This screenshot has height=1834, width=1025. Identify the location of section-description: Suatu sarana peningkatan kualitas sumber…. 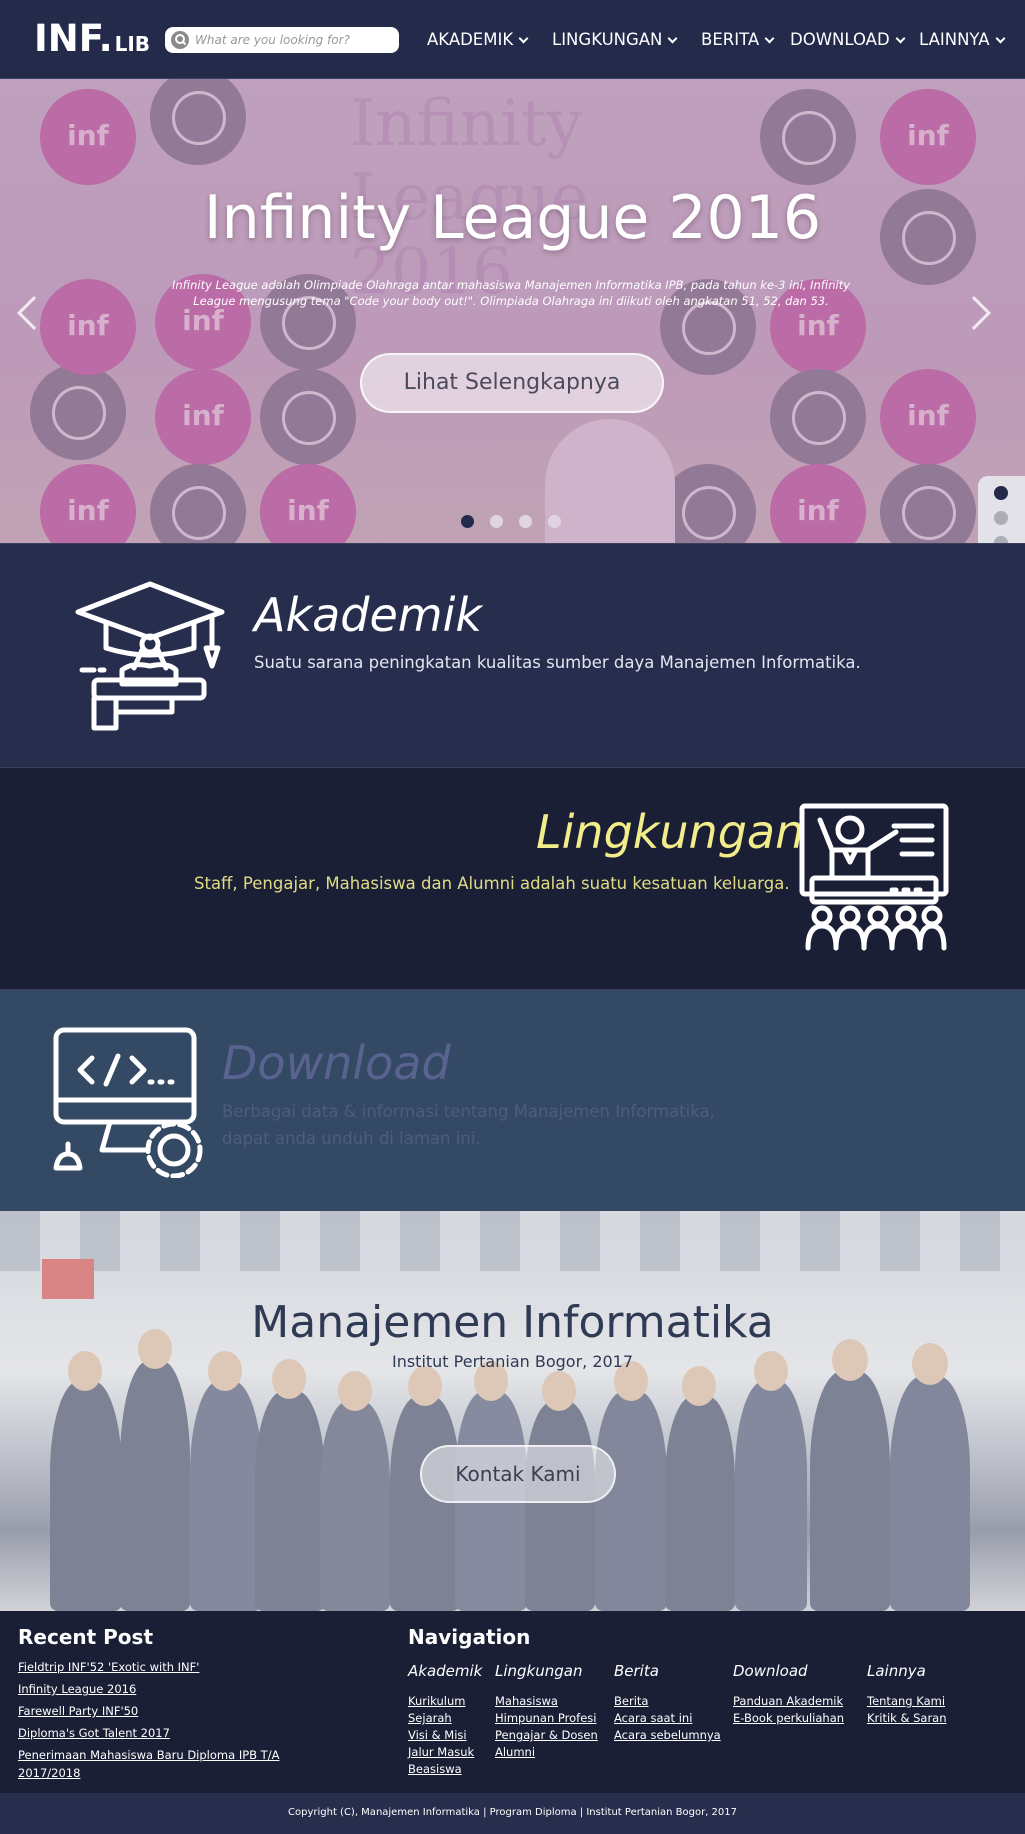
(557, 662).